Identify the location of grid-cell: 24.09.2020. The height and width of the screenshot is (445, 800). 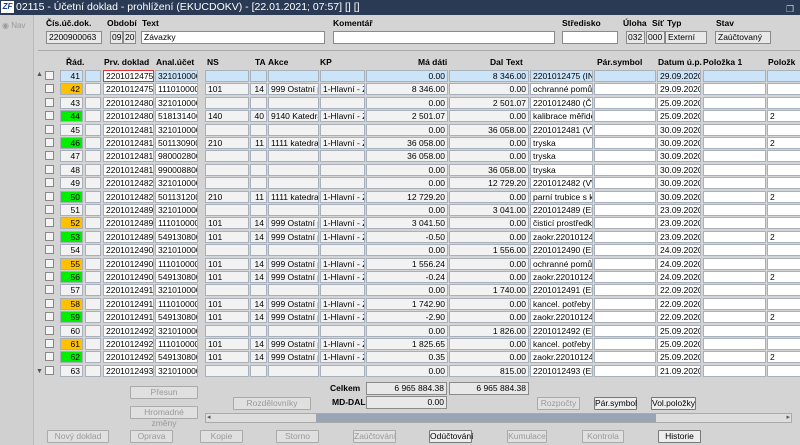
(679, 263).